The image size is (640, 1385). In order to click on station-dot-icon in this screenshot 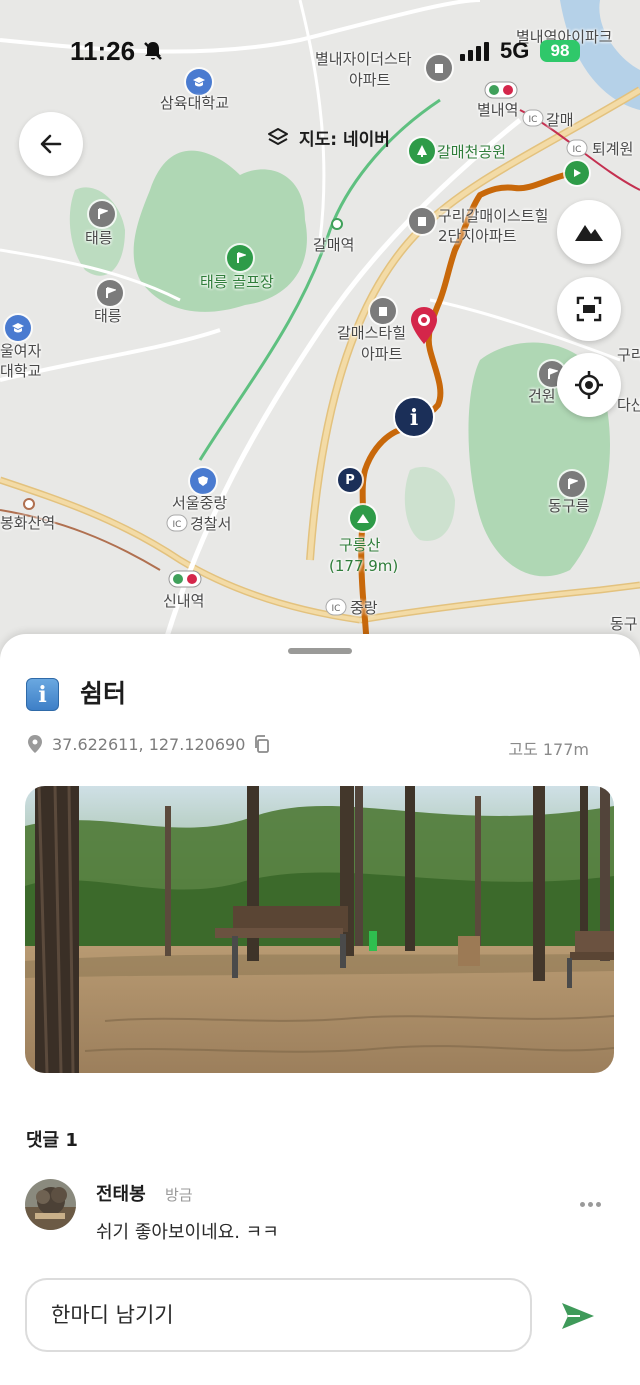, I will do `click(337, 224)`.